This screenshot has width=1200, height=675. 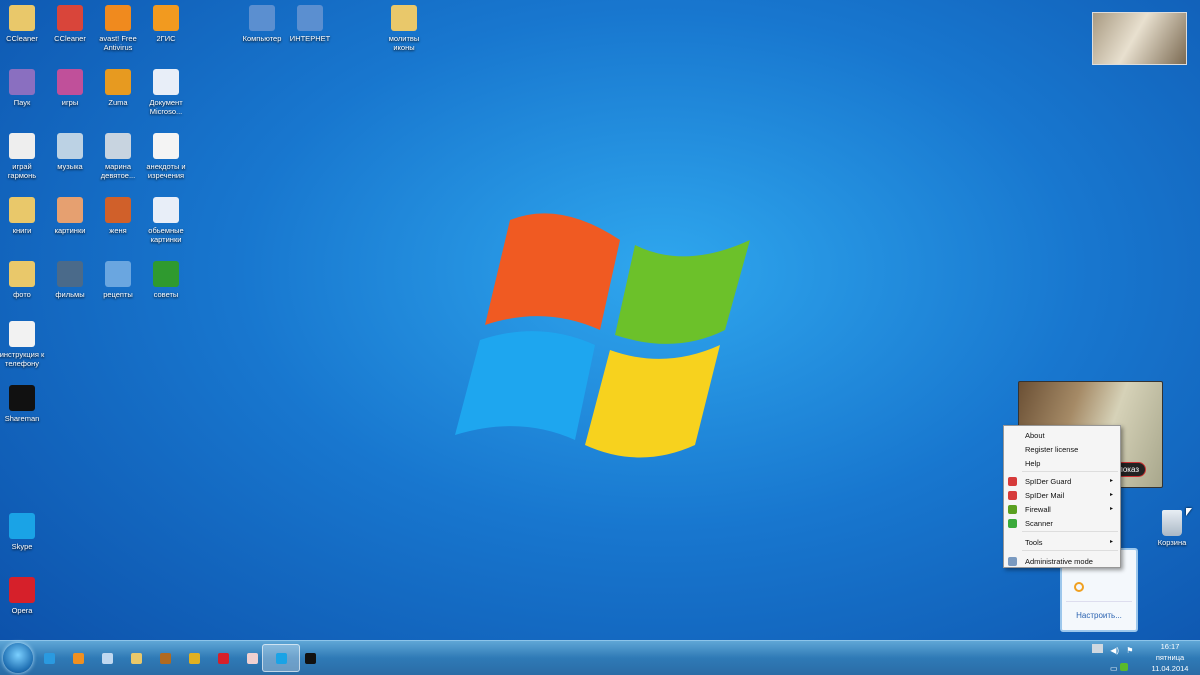 I want to click on menu-item: Scanner, so click(x=1062, y=523).